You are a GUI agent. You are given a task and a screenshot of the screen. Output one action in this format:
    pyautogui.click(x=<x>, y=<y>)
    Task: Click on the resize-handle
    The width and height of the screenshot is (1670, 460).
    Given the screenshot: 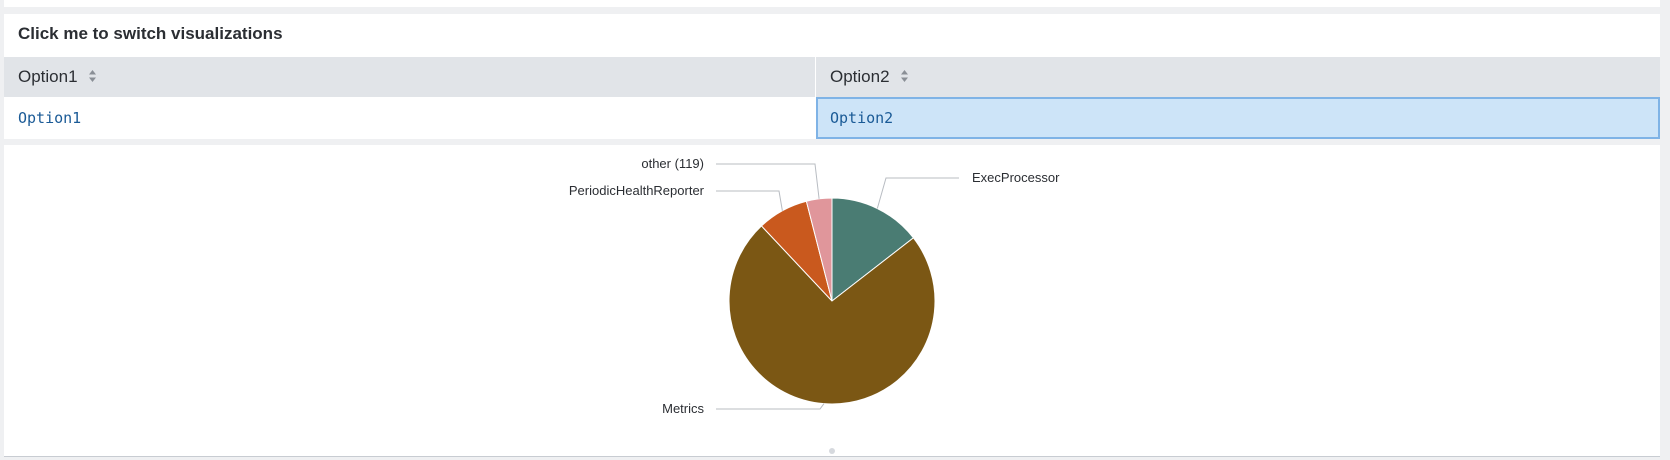 What is the action you would take?
    pyautogui.click(x=832, y=451)
    